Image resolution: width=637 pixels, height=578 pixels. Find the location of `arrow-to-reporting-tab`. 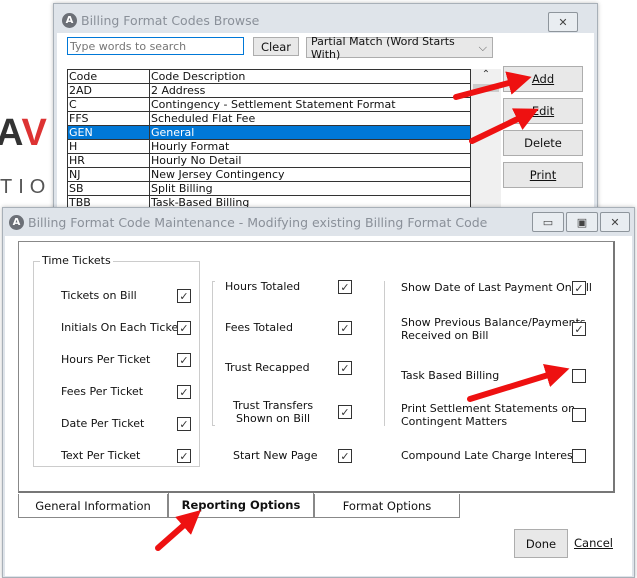

arrow-to-reporting-tab is located at coordinates (178, 530).